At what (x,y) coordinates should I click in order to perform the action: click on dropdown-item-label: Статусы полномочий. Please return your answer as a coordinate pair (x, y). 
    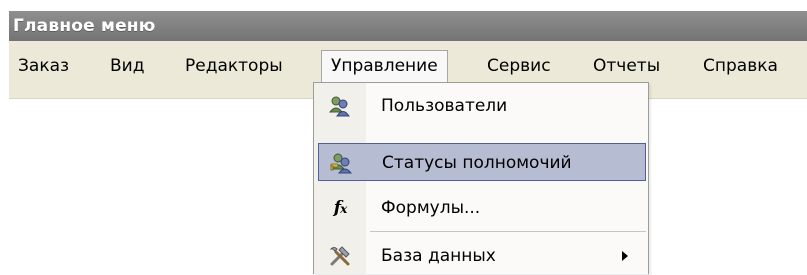
    Looking at the image, I should click on (477, 163).